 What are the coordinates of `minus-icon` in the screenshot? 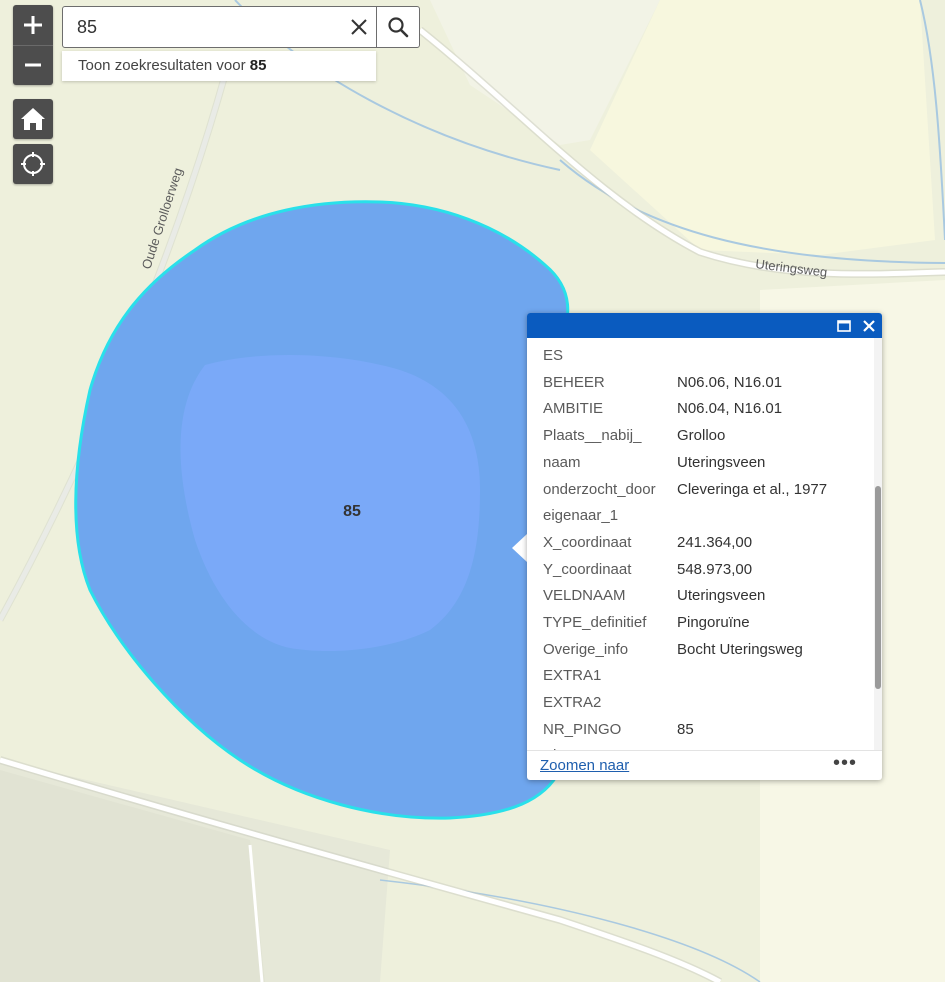 It's located at (33, 65).